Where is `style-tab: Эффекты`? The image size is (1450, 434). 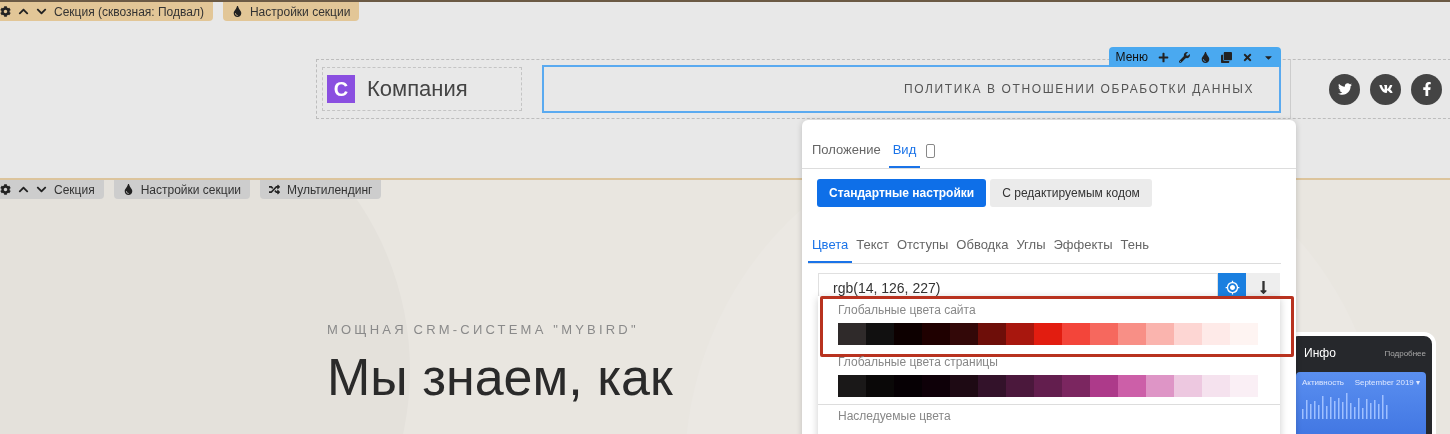
style-tab: Эффекты is located at coordinates (1083, 250).